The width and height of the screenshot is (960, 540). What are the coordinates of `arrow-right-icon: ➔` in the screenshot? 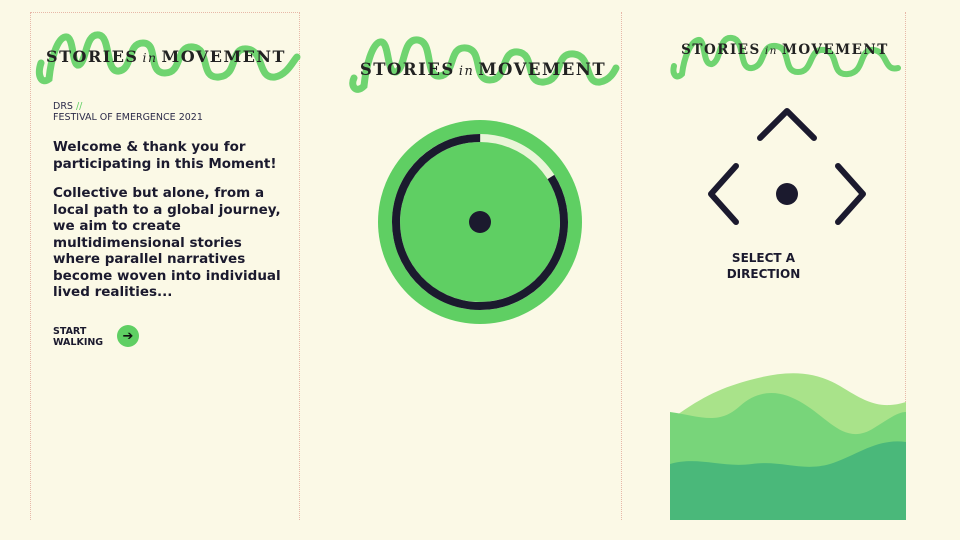 It's located at (128, 336).